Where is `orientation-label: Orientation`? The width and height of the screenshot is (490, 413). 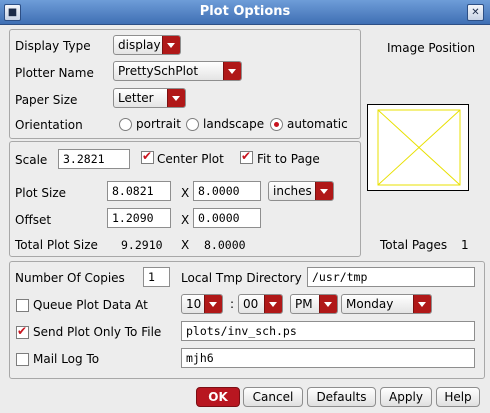
orientation-label: Orientation is located at coordinates (49, 125).